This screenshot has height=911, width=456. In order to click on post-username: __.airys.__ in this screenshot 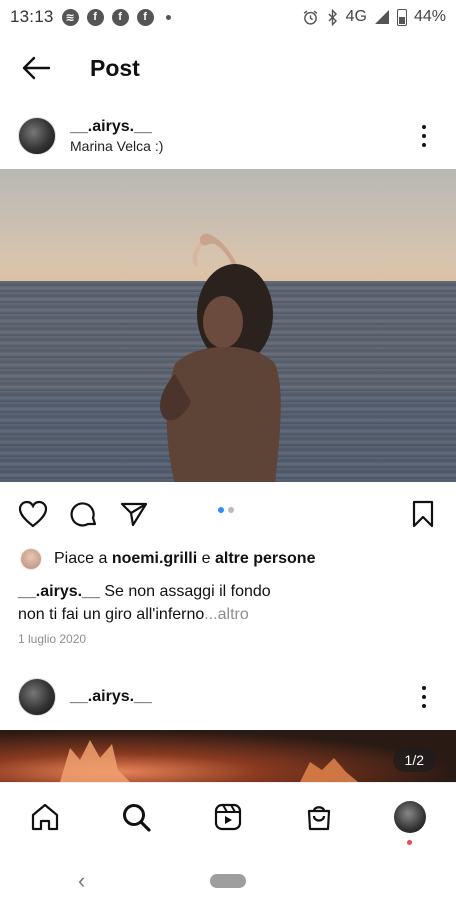, I will do `click(116, 127)`.